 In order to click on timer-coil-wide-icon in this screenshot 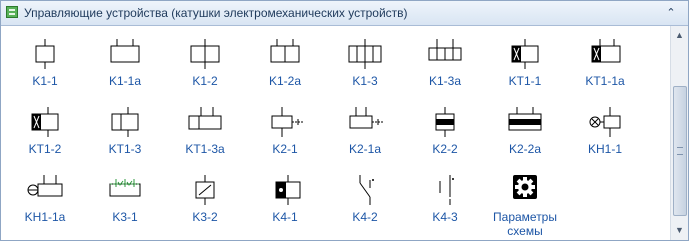, I will do `click(606, 51)`.